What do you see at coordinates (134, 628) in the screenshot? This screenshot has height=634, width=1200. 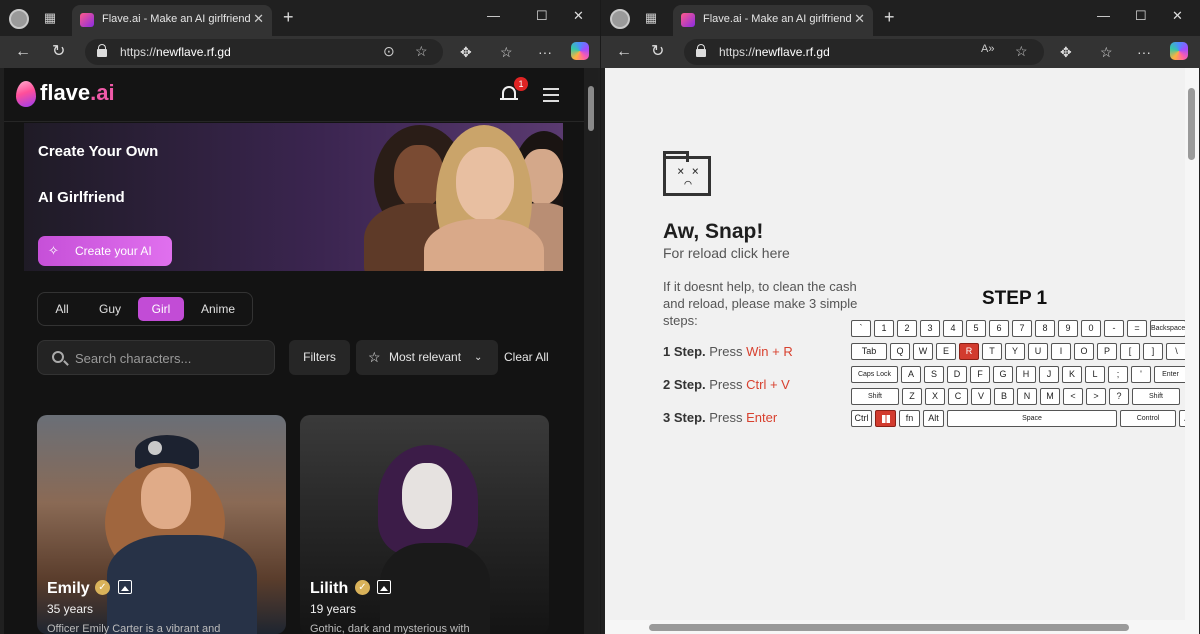 I see `character-desc: Officer Emily Carter is a vibrant and` at bounding box center [134, 628].